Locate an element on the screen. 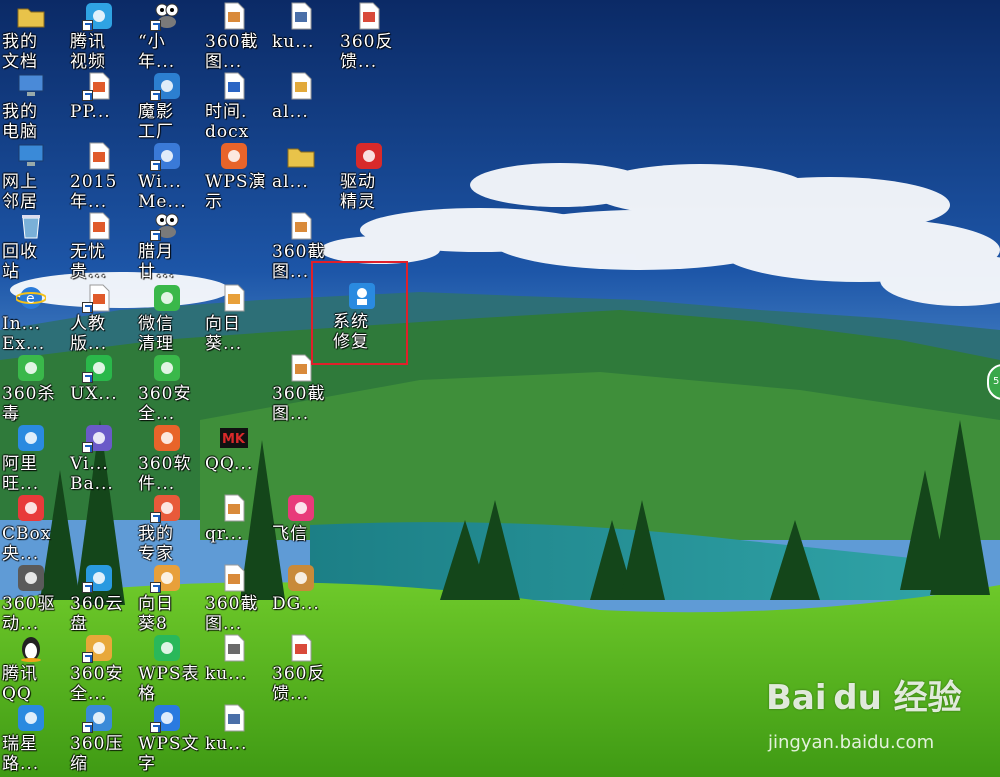  desktop-icon: 回收 站 is located at coordinates (33, 246).